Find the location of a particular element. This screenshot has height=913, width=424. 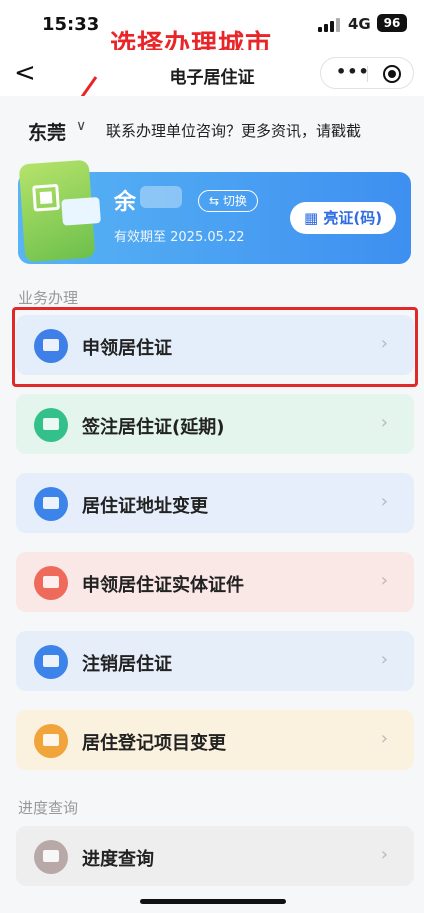

location-icon is located at coordinates (51, 504).